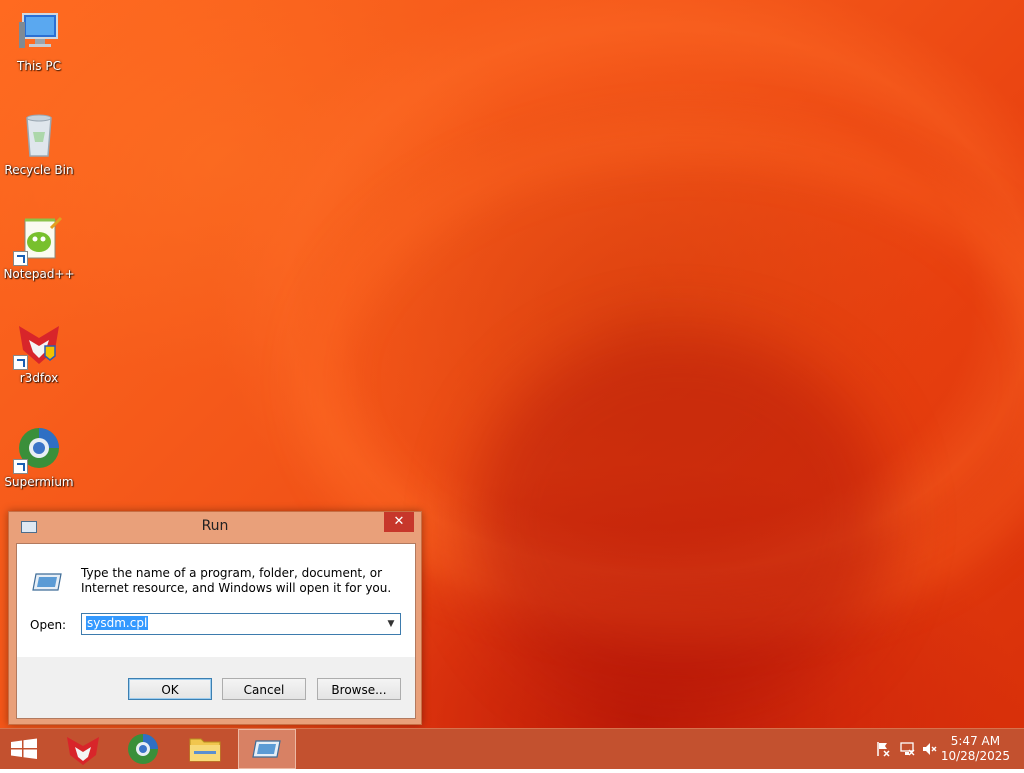 The width and height of the screenshot is (1024, 773). Describe the element at coordinates (930, 749) in the screenshot. I see `volume-muted-icon` at that location.